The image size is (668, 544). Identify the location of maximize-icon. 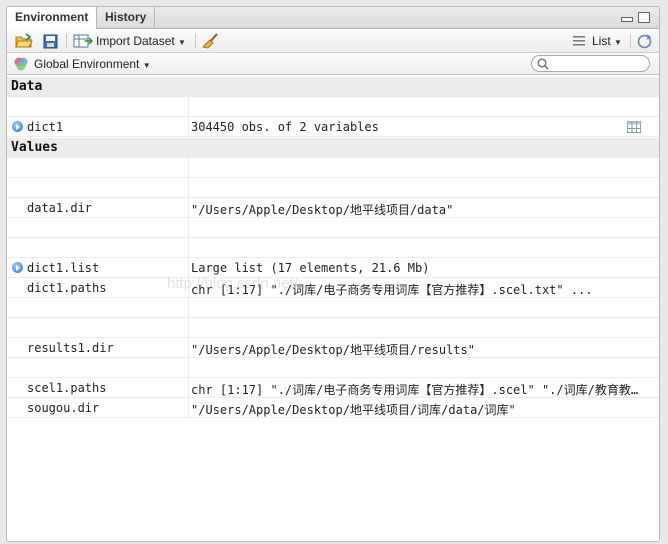
(644, 17).